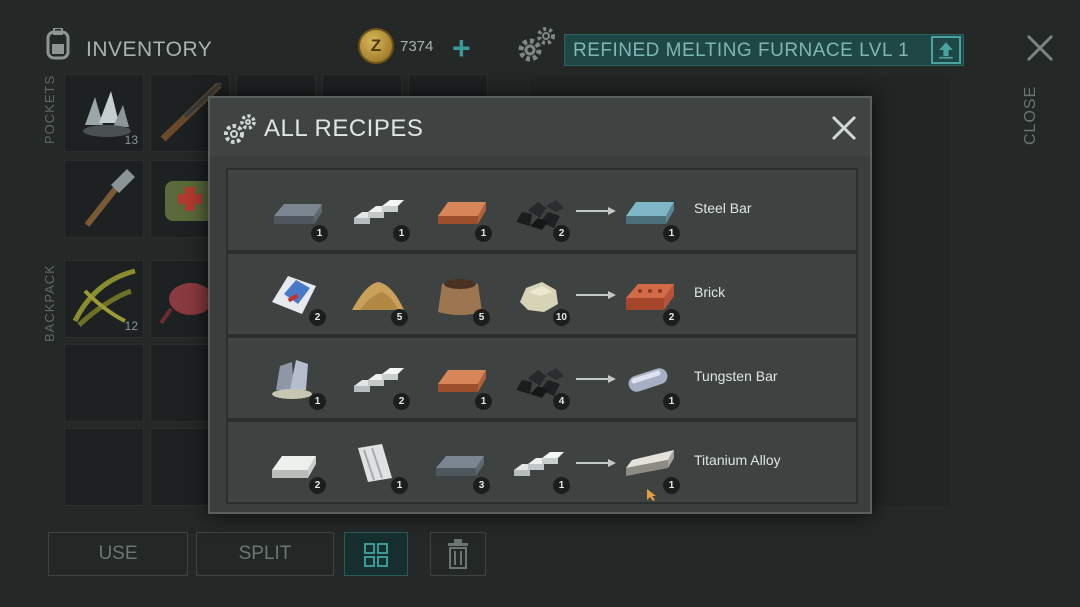  What do you see at coordinates (118, 554) in the screenshot?
I see `use-button: USE` at bounding box center [118, 554].